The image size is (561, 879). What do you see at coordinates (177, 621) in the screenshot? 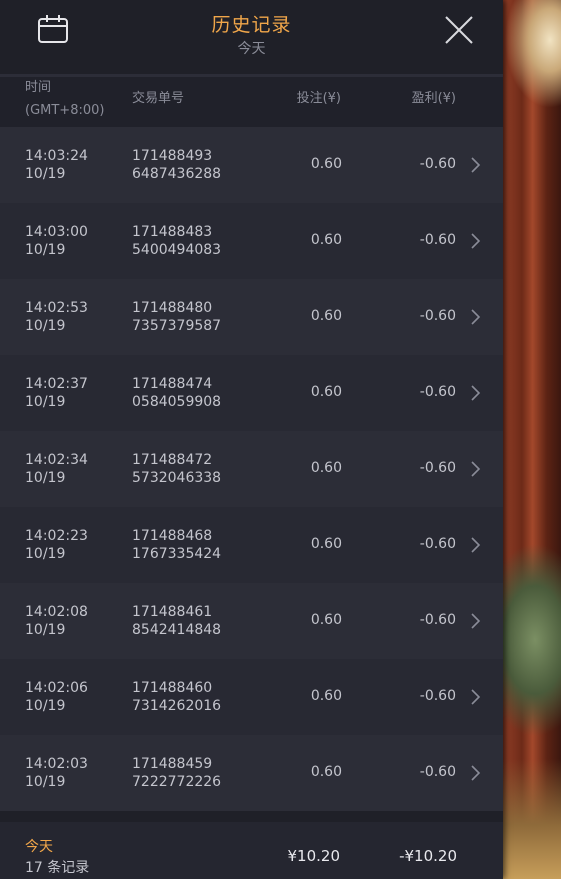
I see `row-order-number: 171488461 8542414848` at bounding box center [177, 621].